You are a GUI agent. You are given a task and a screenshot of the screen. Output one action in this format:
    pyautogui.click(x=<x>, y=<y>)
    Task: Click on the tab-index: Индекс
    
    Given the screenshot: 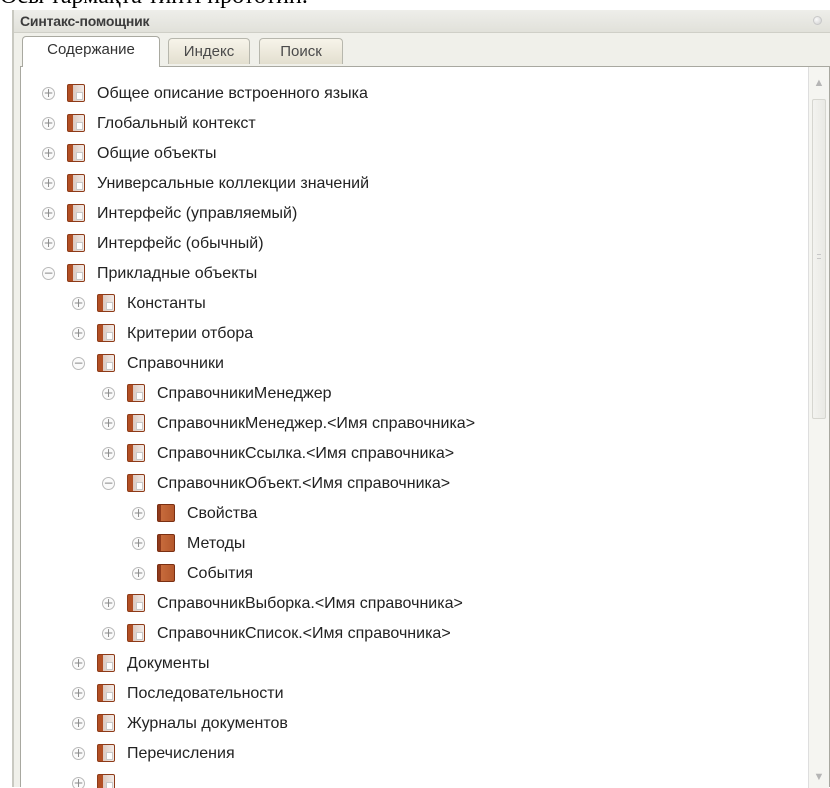 What is the action you would take?
    pyautogui.click(x=209, y=51)
    